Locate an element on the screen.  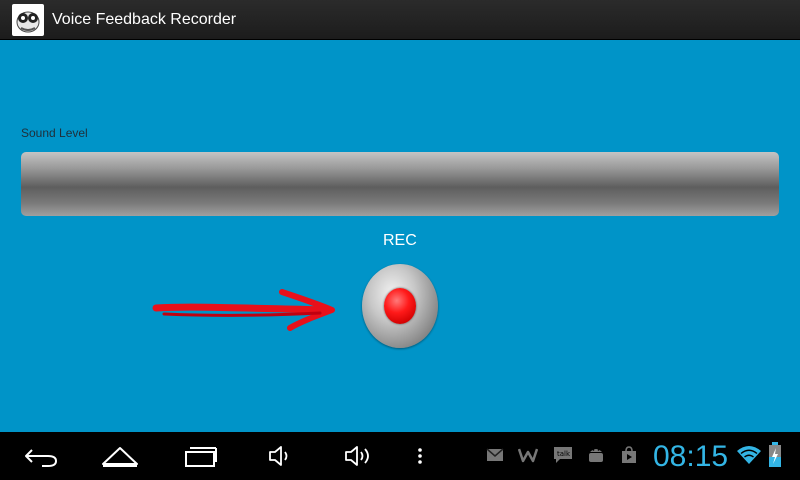
volume-up-icon is located at coordinates (359, 456).